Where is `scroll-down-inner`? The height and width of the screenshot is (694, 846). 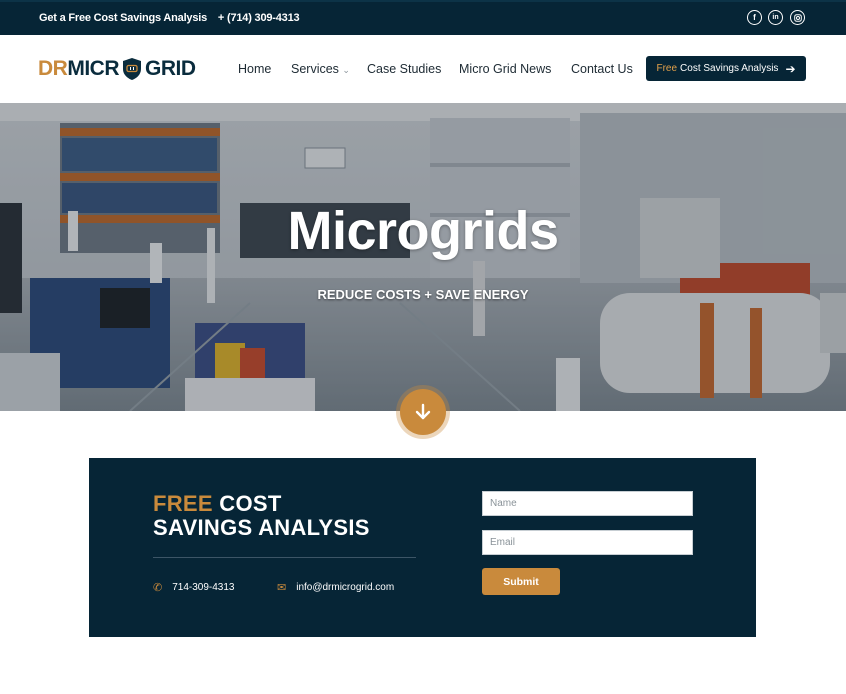
scroll-down-inner is located at coordinates (423, 412).